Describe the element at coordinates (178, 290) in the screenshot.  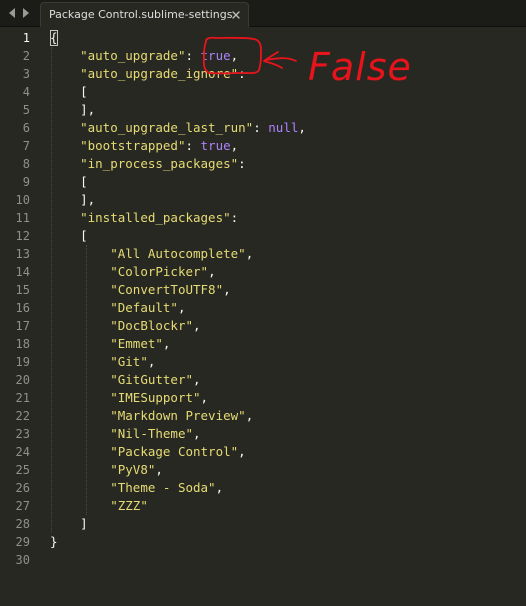
I see `code-line: "ConvertToUTF8",` at that location.